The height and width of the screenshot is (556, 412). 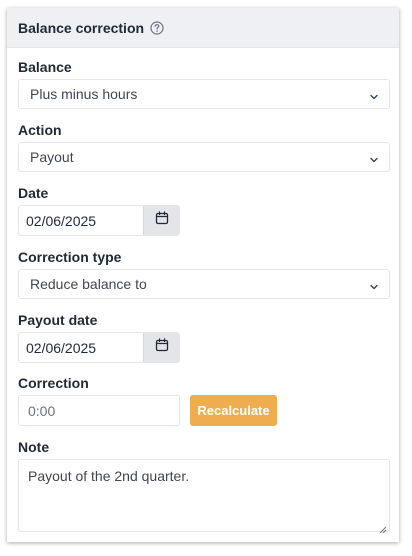 I want to click on note-text: Payout of the 2nd quarter., so click(x=109, y=476).